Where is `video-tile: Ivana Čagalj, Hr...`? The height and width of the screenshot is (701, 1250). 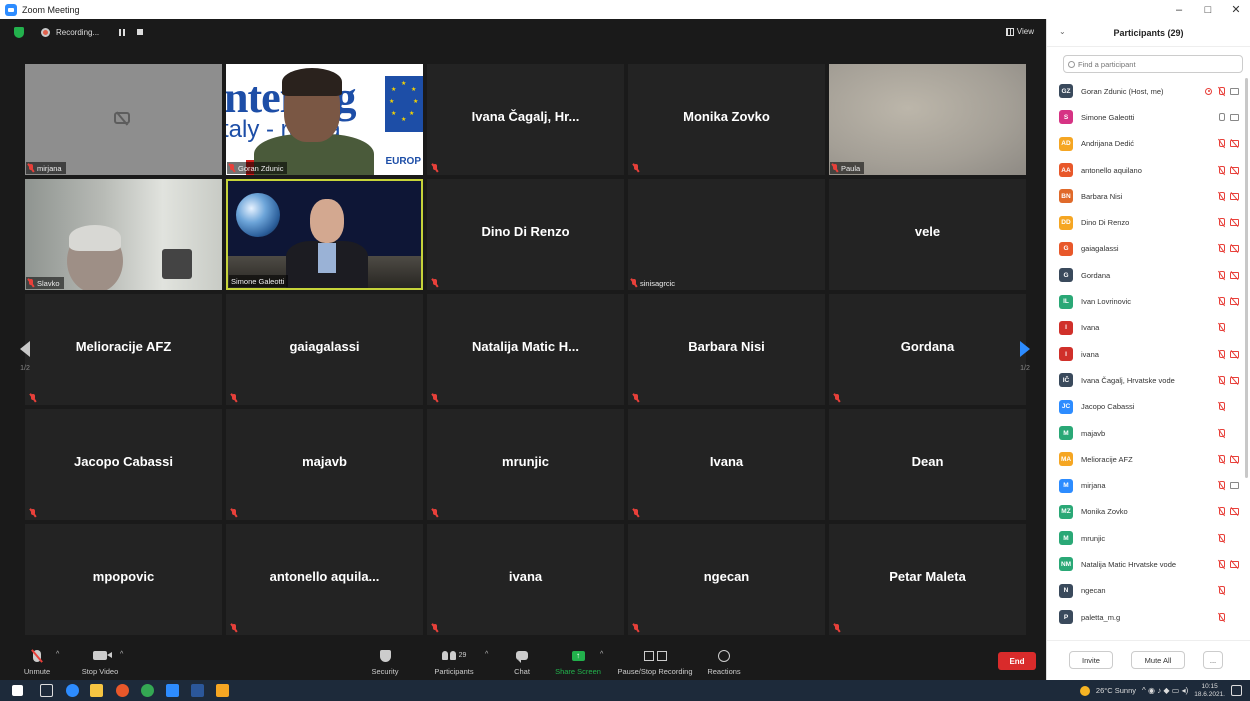 video-tile: Ivana Čagalj, Hr... is located at coordinates (525, 119).